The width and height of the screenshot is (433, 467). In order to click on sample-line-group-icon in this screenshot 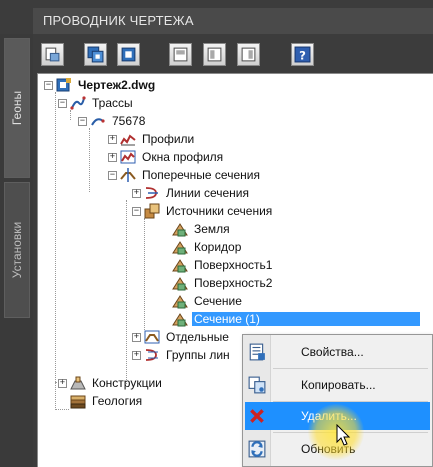, I will do `click(151, 355)`.